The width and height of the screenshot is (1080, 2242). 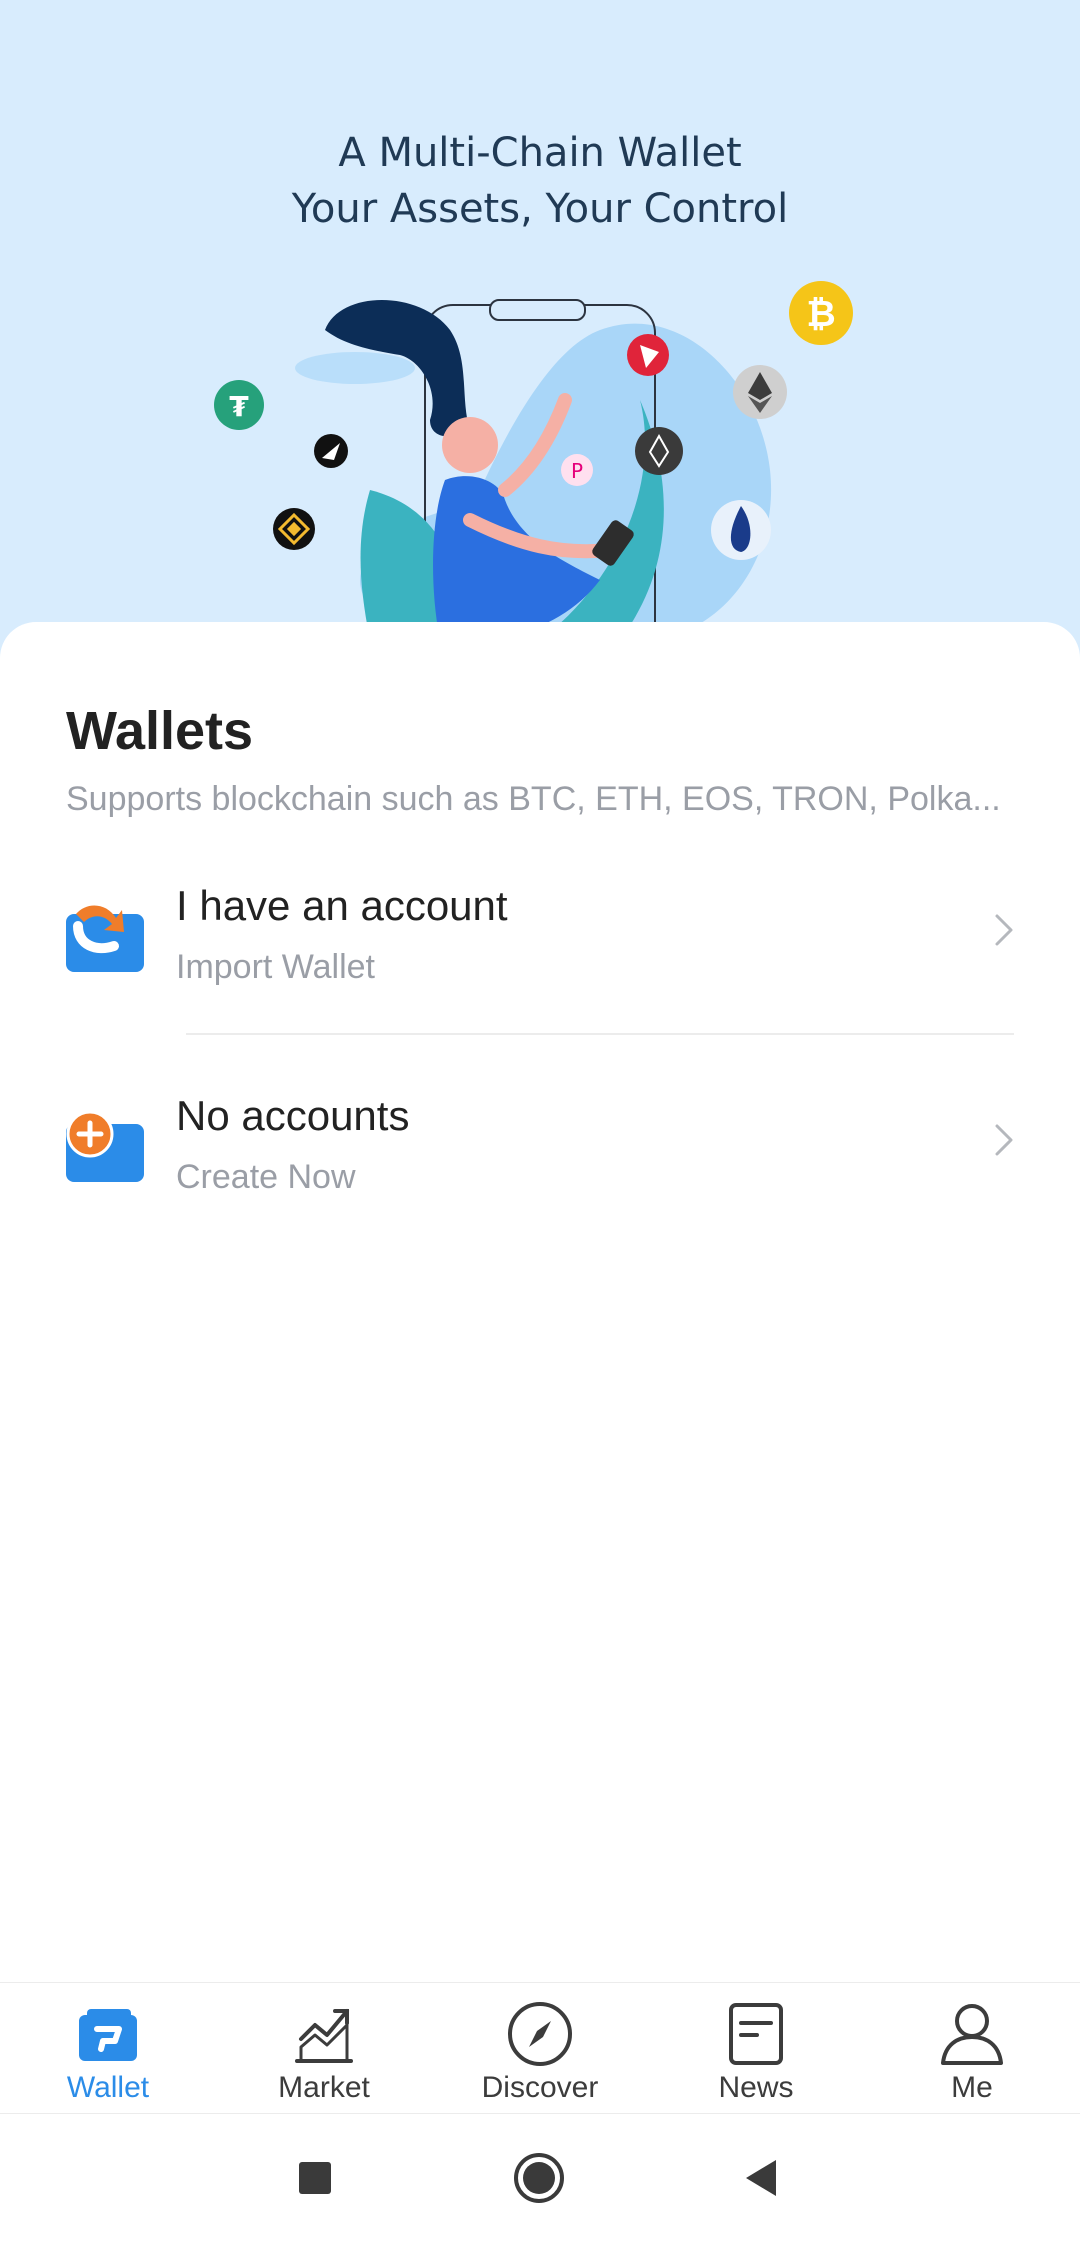 I want to click on svg-text: P, so click(x=577, y=471).